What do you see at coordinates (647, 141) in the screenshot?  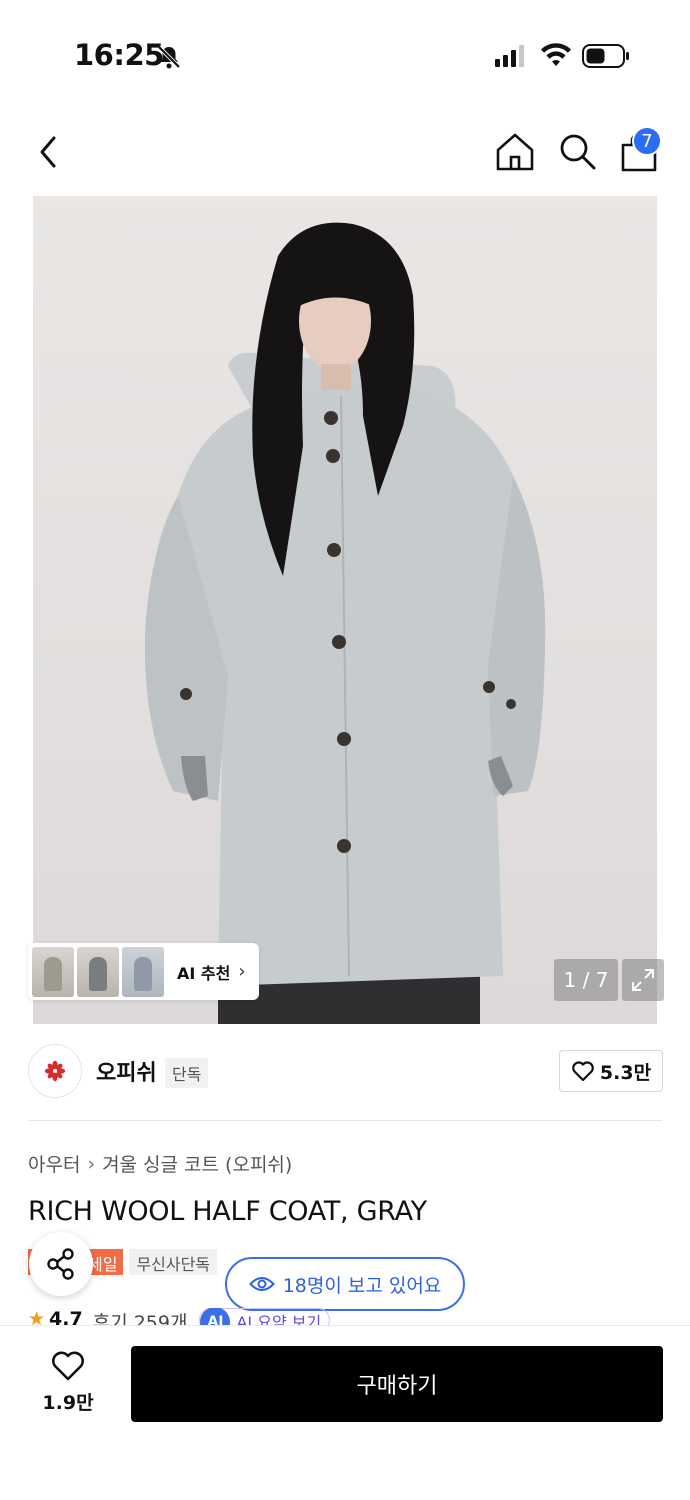 I see `cart-count-badge: 7` at bounding box center [647, 141].